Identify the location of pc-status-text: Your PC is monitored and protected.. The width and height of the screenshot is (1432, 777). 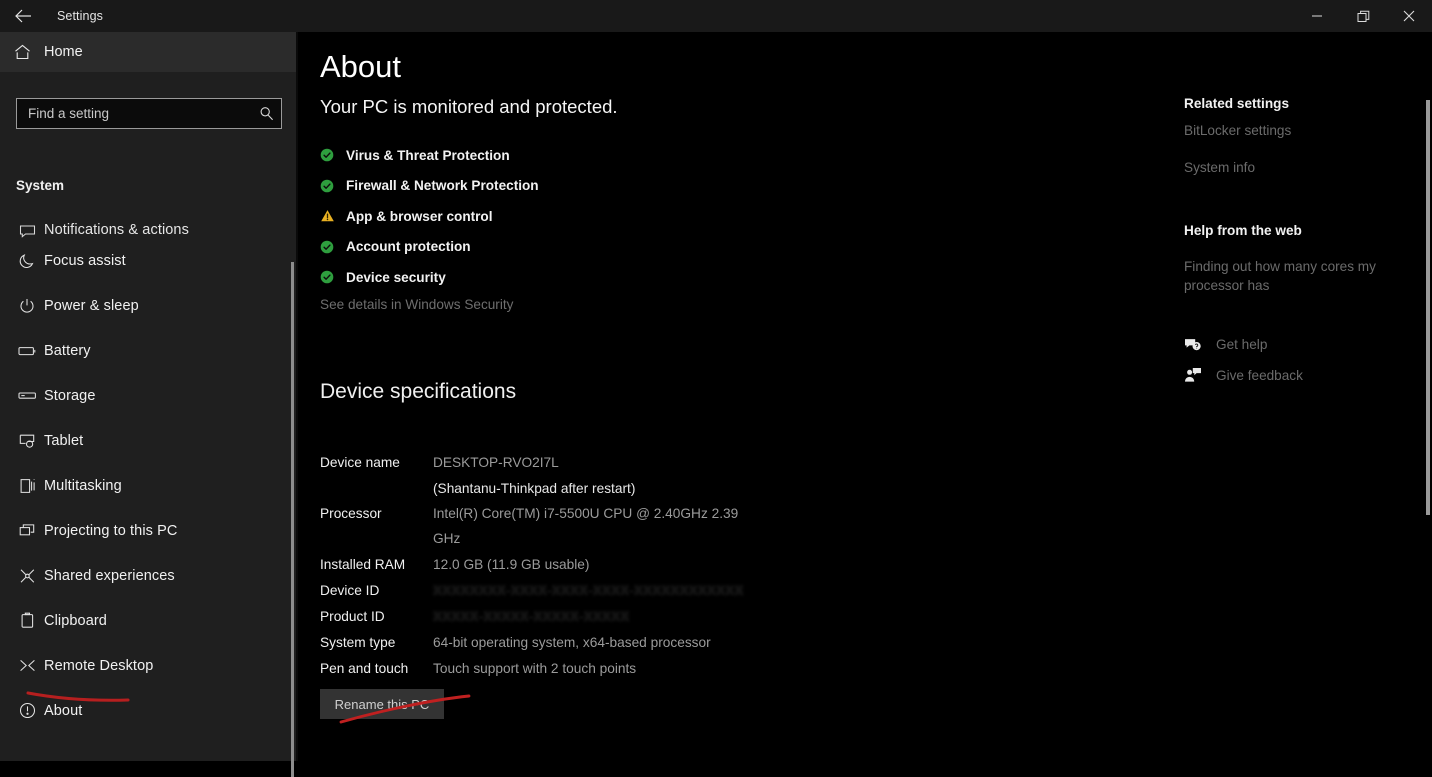
(469, 106).